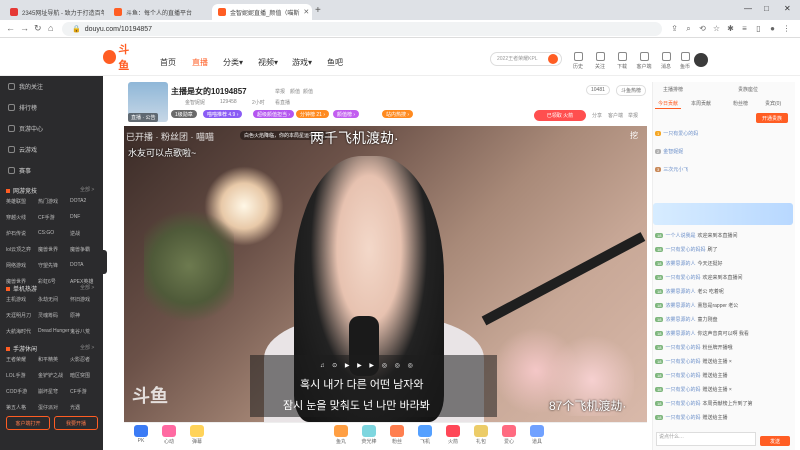 The height and width of the screenshot is (450, 800). I want to click on category-link: Dread Hunger, so click(53, 331).